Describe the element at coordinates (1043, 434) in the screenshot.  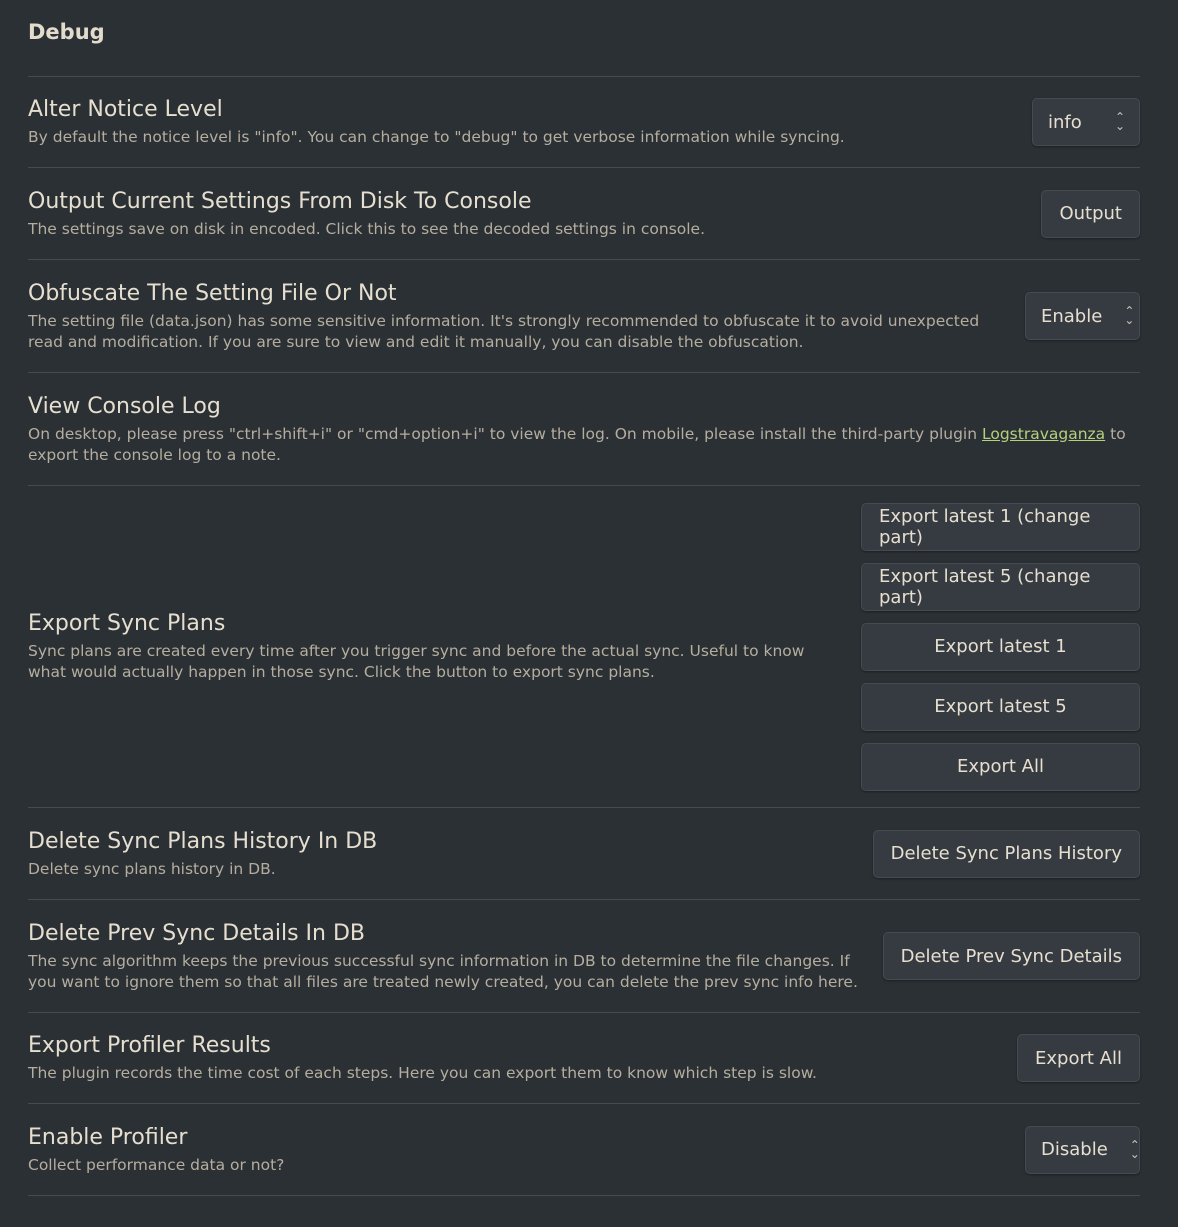
I see `logstravaganza-link: Logstravaganza` at that location.